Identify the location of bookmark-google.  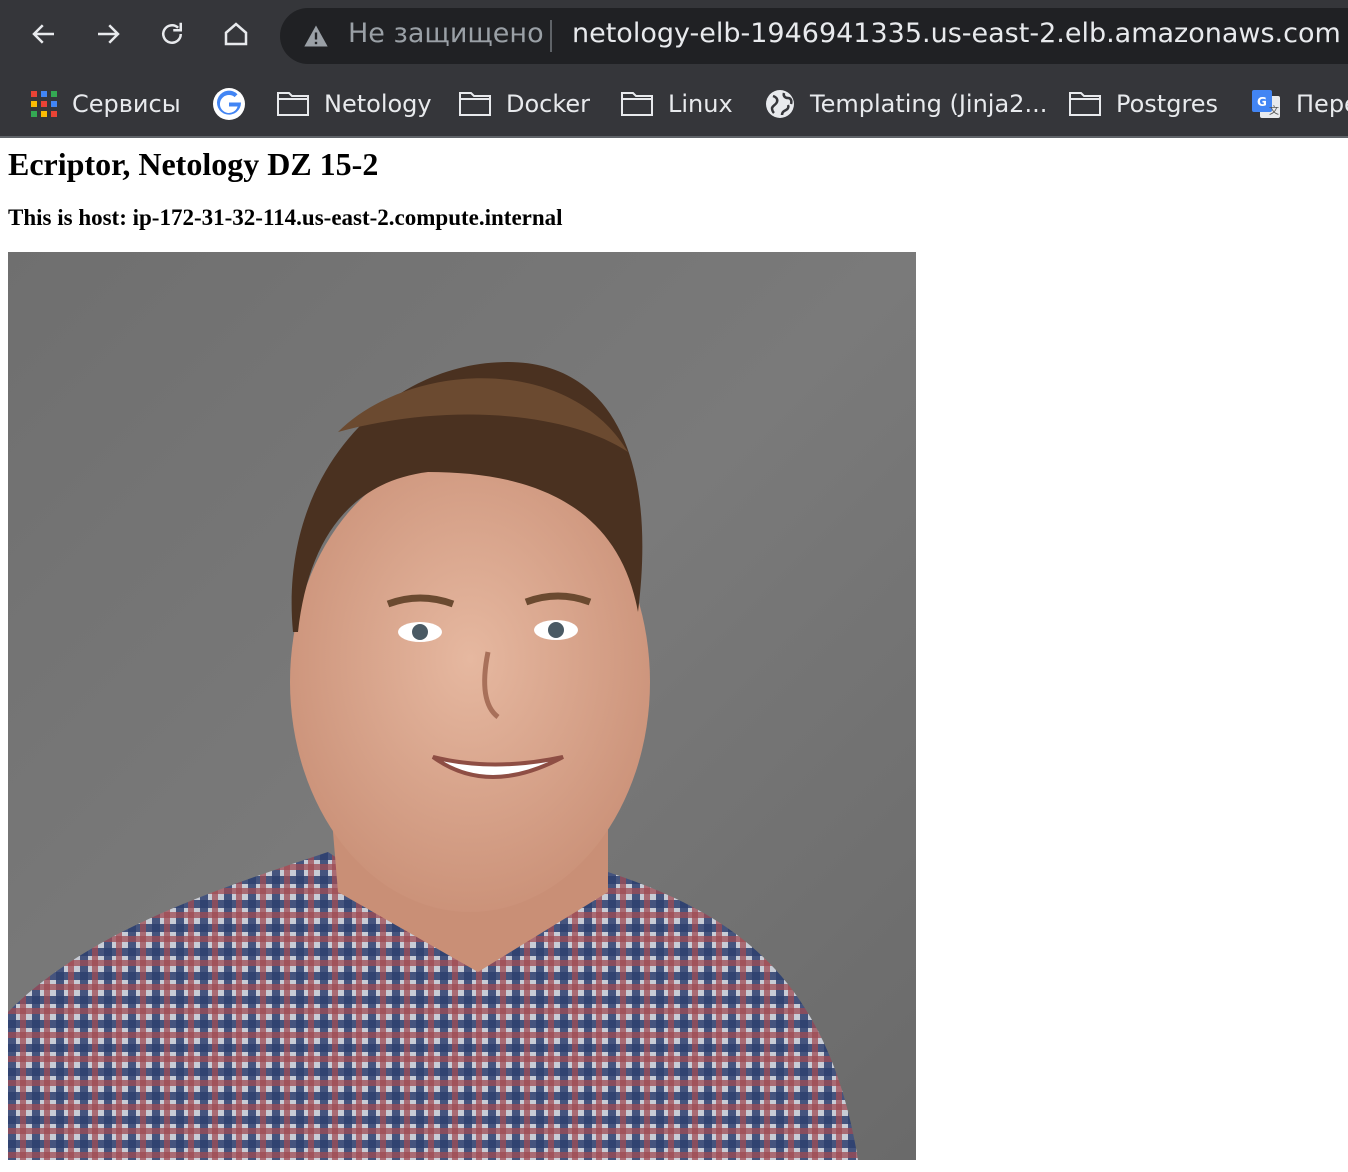
(229, 104).